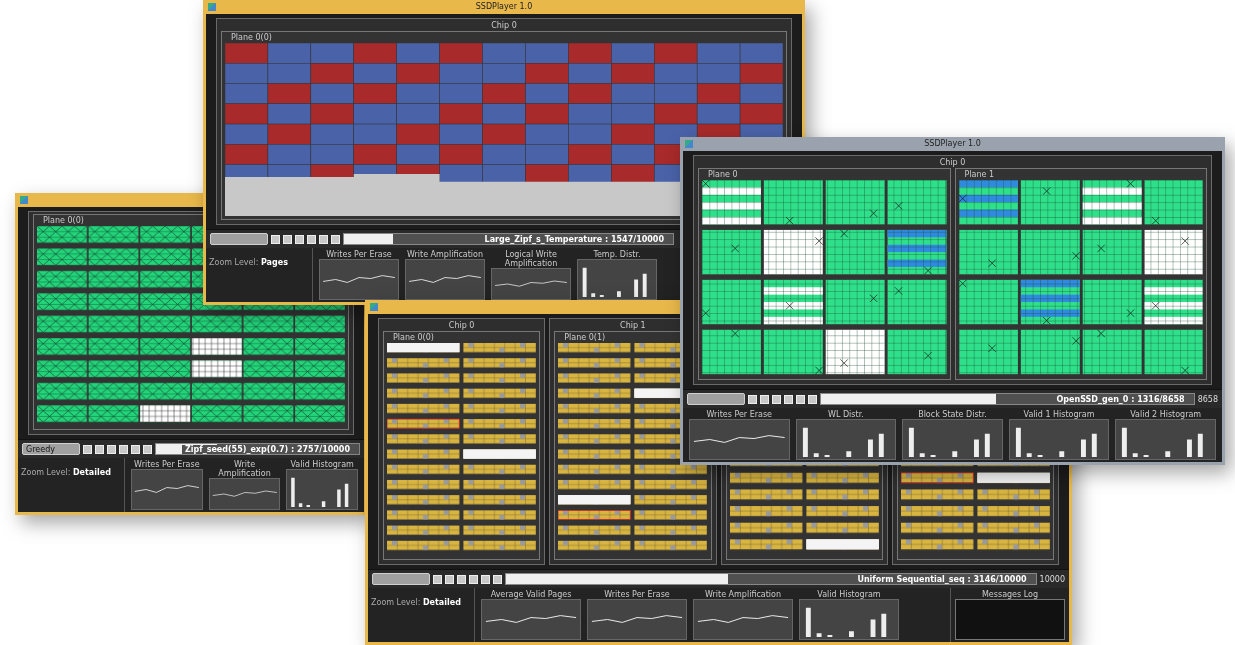 The height and width of the screenshot is (645, 1235). What do you see at coordinates (531, 259) in the screenshot?
I see `chart-title: Logical Write Amplification` at bounding box center [531, 259].